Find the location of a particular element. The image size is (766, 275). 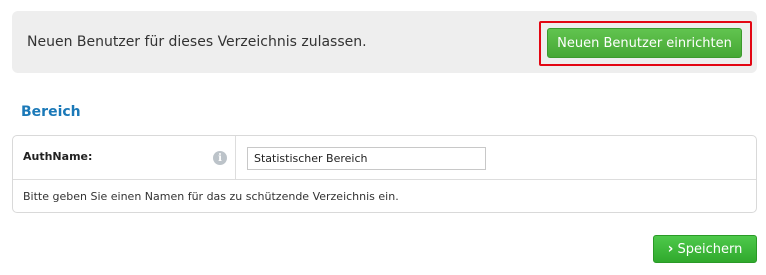

info-icon: i is located at coordinates (220, 158).